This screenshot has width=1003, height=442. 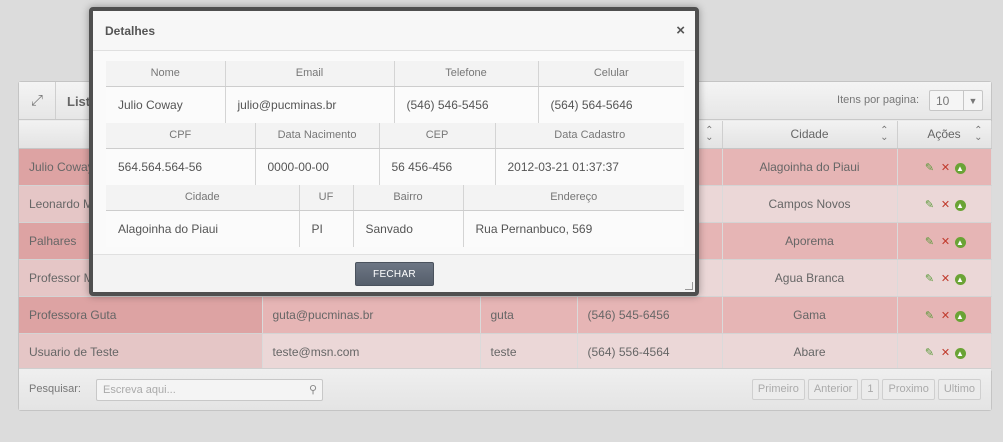 What do you see at coordinates (317, 136) in the screenshot?
I see `detail-header-data-nascimento: Data Nacimento` at bounding box center [317, 136].